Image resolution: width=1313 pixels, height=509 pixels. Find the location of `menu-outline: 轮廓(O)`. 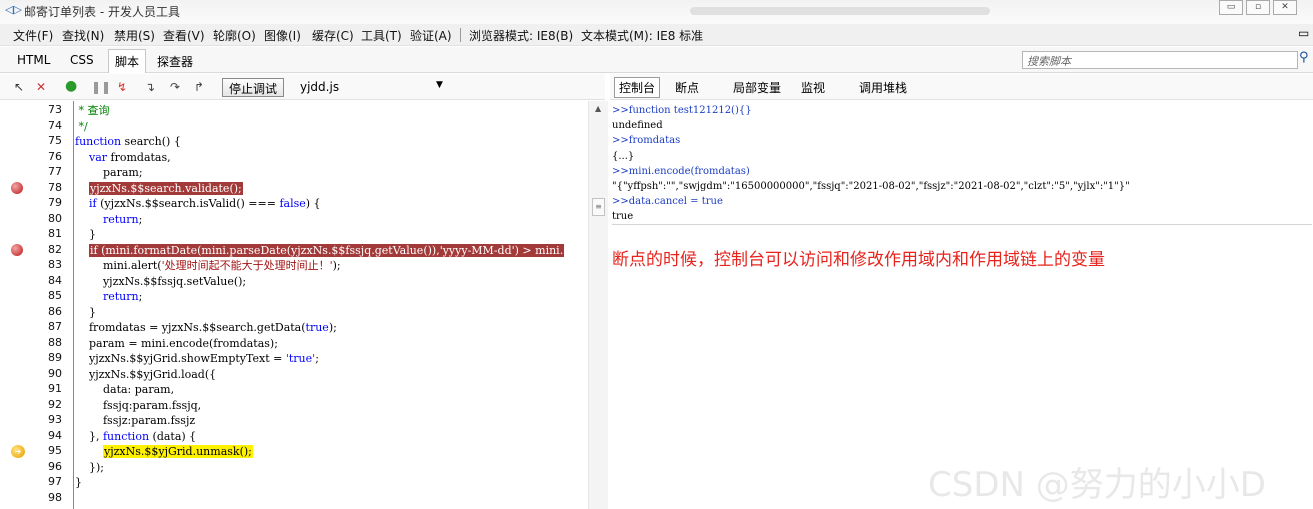

menu-outline: 轮廓(O) is located at coordinates (234, 35).